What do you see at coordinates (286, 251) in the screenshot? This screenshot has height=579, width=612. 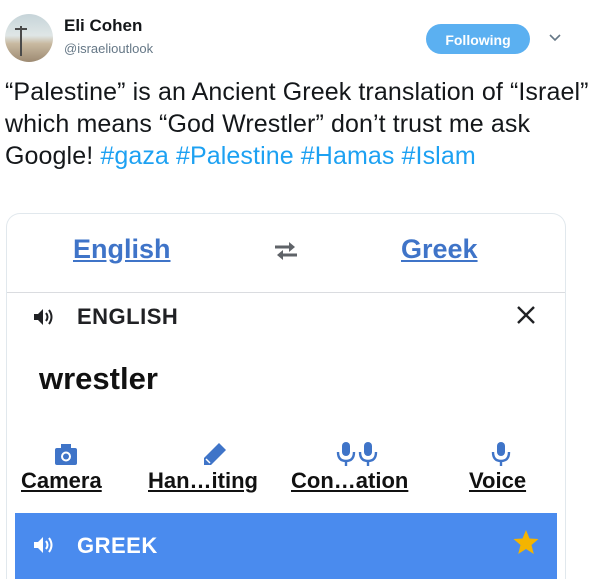 I see `swap-languages-icon` at bounding box center [286, 251].